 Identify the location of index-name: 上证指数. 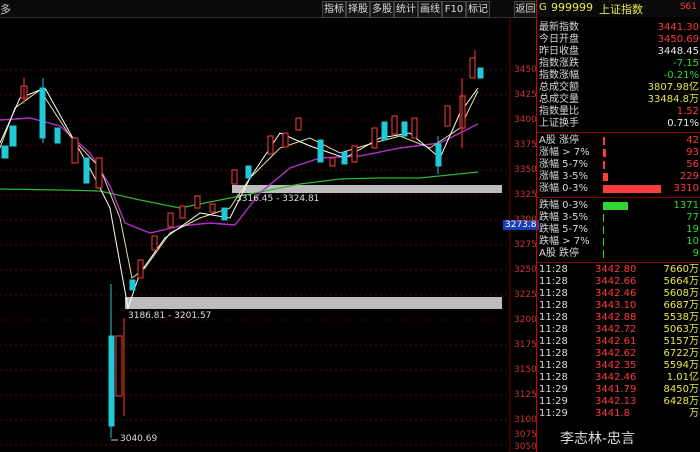
(621, 9).